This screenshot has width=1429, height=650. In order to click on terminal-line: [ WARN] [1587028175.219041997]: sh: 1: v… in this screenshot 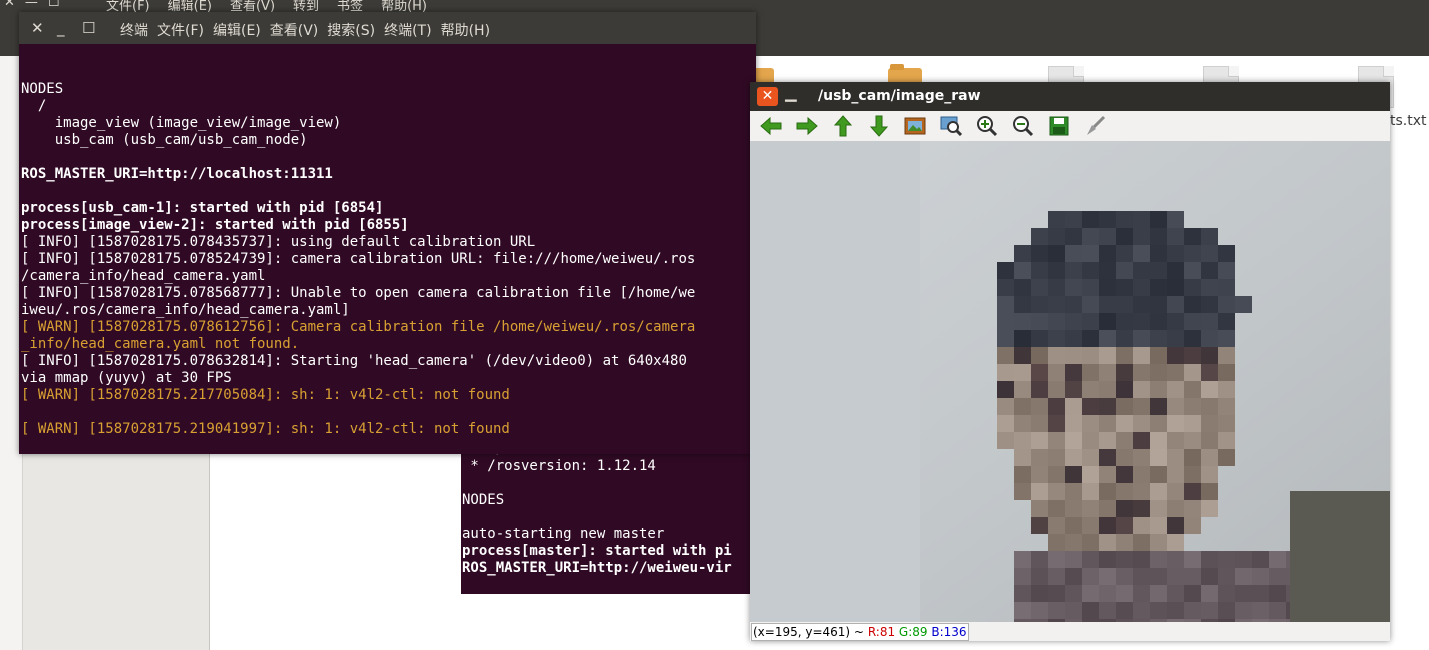, I will do `click(265, 429)`.